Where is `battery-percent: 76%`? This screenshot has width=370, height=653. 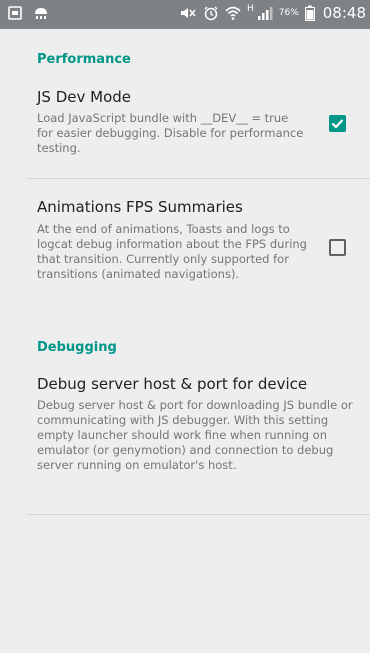 battery-percent: 76% is located at coordinates (288, 13).